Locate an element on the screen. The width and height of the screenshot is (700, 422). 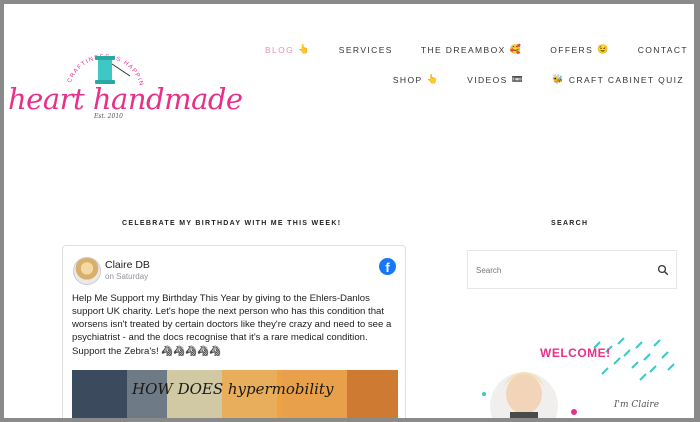
nav-shop: SHOP 👆 is located at coordinates (416, 79).